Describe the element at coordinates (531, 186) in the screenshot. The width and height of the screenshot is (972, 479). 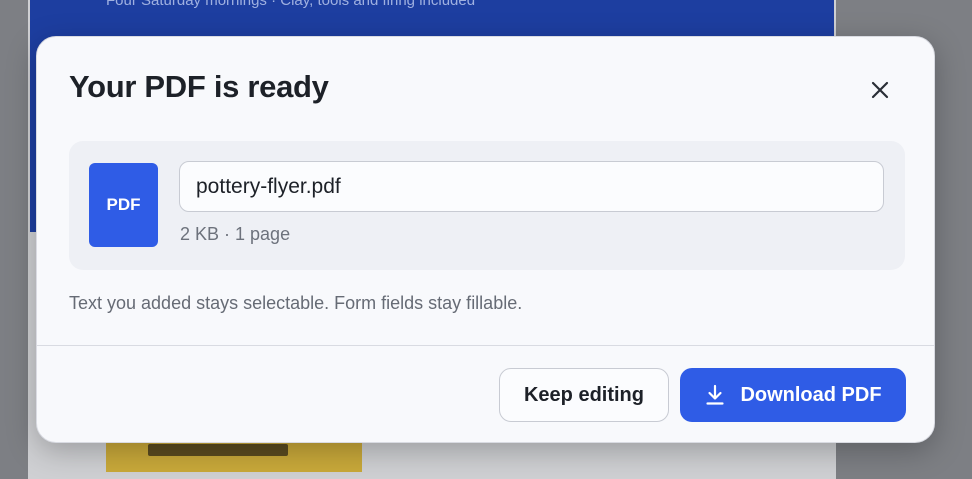
I see `filename-input` at that location.